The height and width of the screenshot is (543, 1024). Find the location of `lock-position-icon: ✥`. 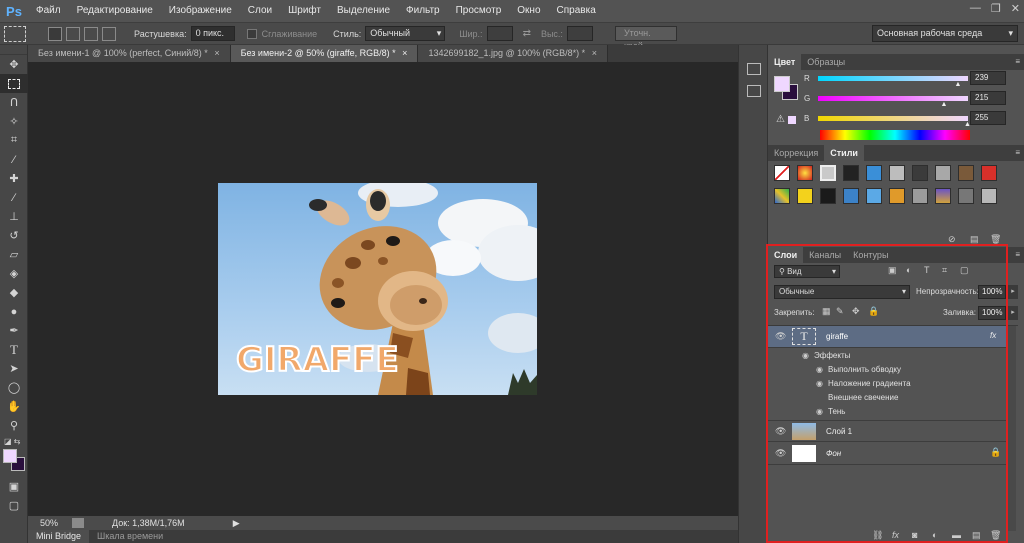

lock-position-icon: ✥ is located at coordinates (856, 311).